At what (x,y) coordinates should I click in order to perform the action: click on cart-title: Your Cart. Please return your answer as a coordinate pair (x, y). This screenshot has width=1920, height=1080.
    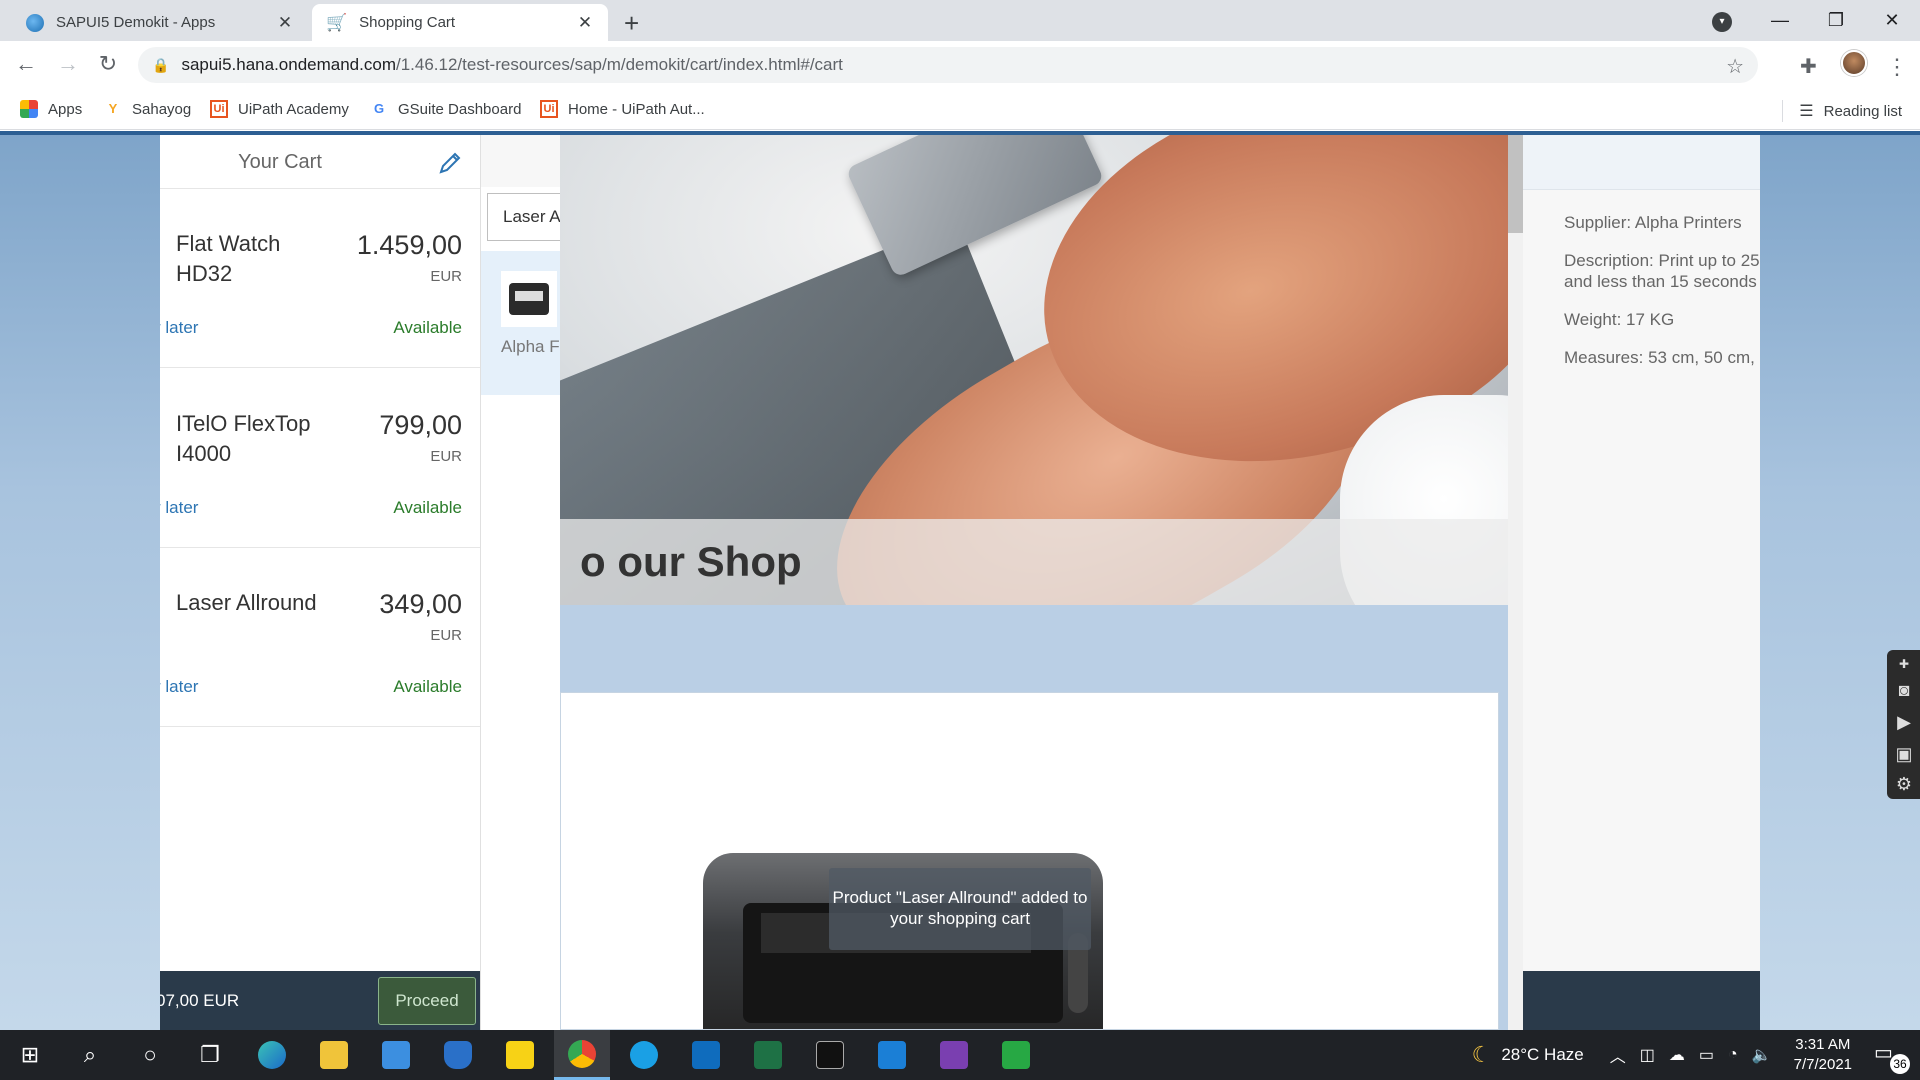
    Looking at the image, I should click on (280, 162).